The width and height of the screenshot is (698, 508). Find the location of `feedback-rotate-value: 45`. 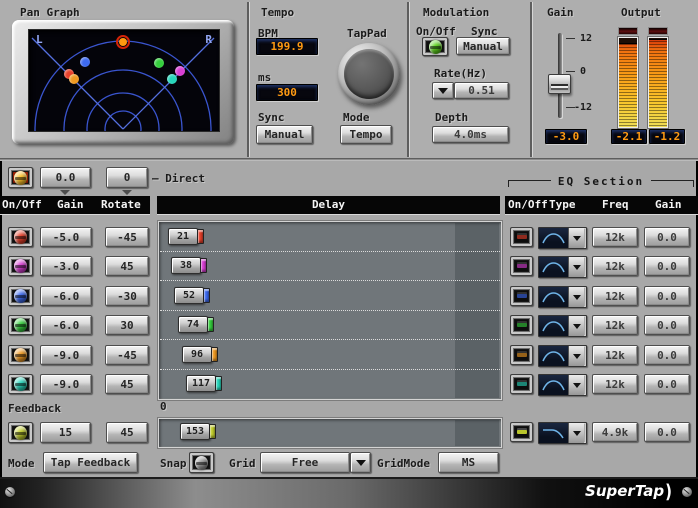

feedback-rotate-value: 45 is located at coordinates (127, 432).